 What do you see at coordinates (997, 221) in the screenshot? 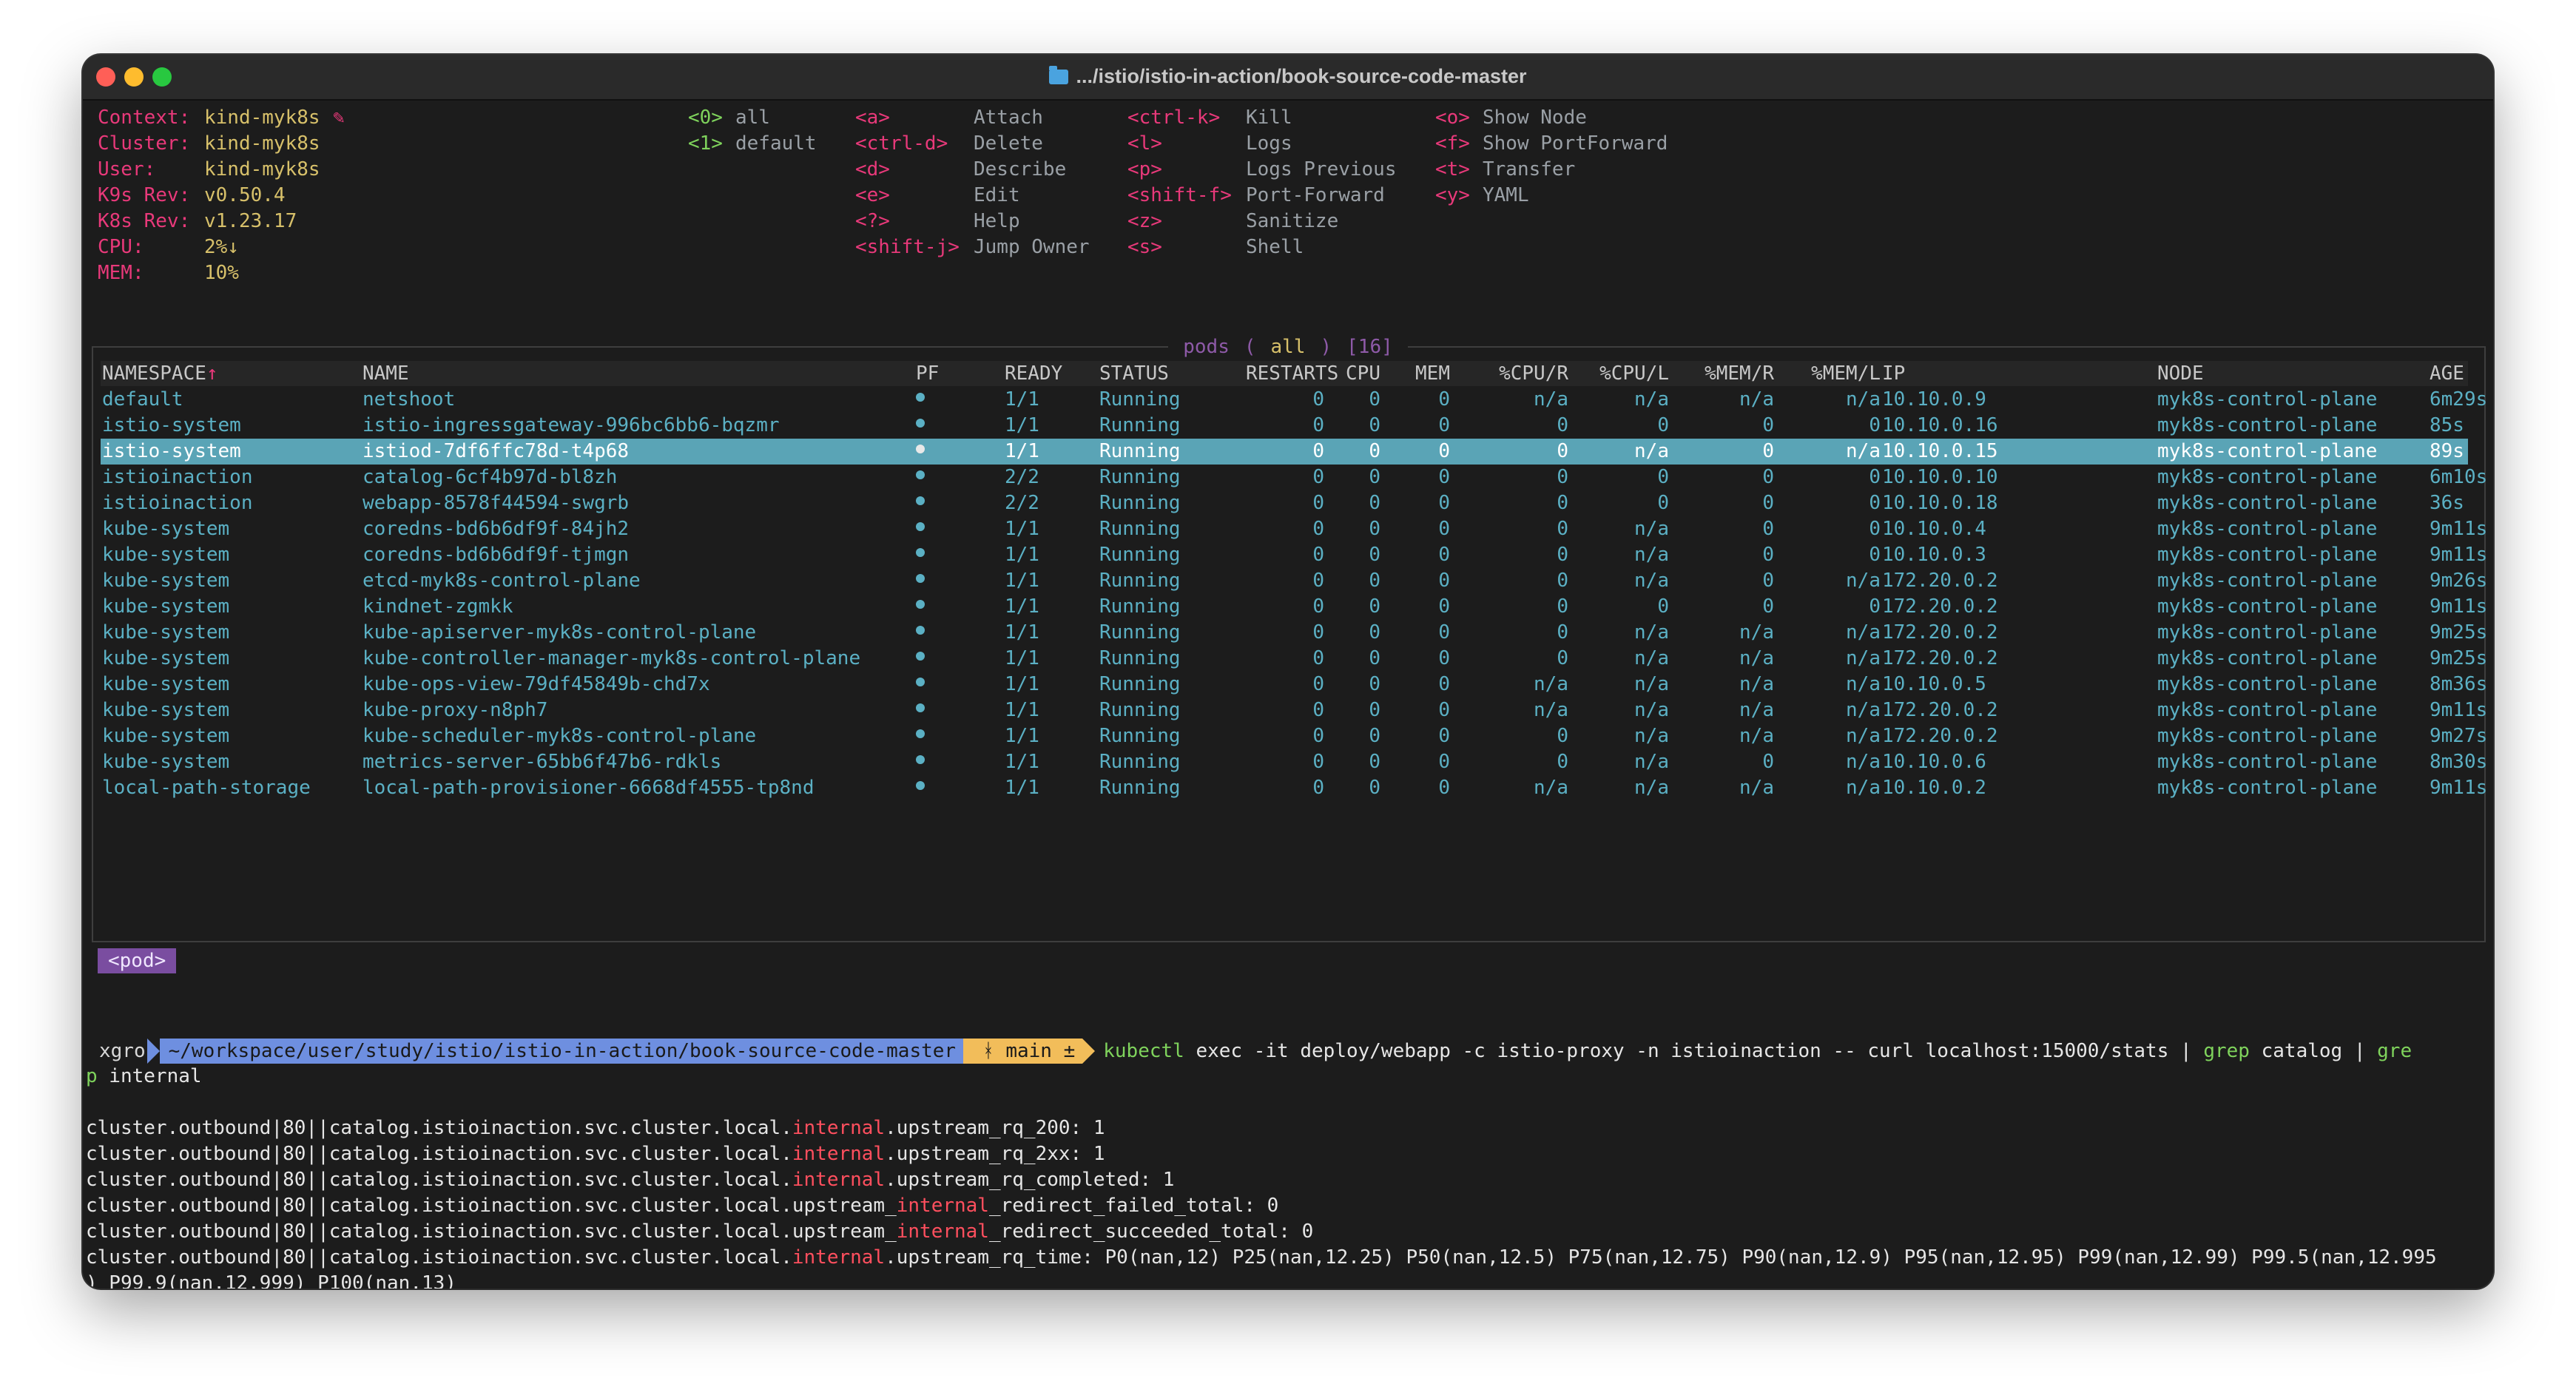
I see `shortcut-label: Help` at bounding box center [997, 221].